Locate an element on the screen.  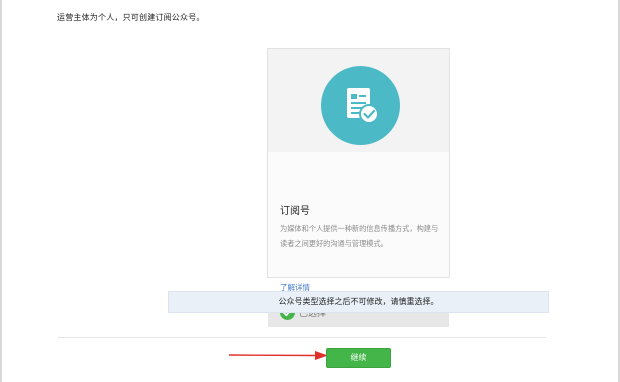
type-warning-text: 公众号类型选择之后不可修改，请慎重选择。 is located at coordinates (358, 301).